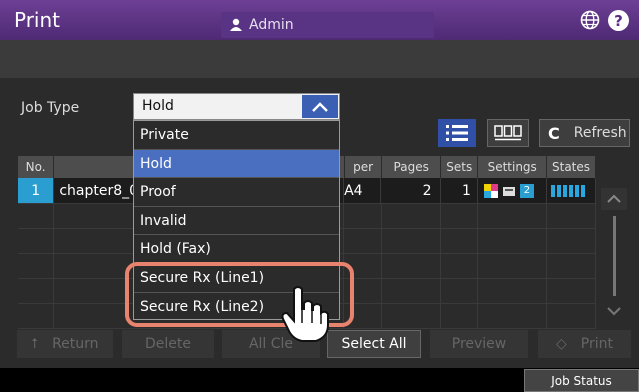  Describe the element at coordinates (364, 167) in the screenshot. I see `col-paper: per` at that location.